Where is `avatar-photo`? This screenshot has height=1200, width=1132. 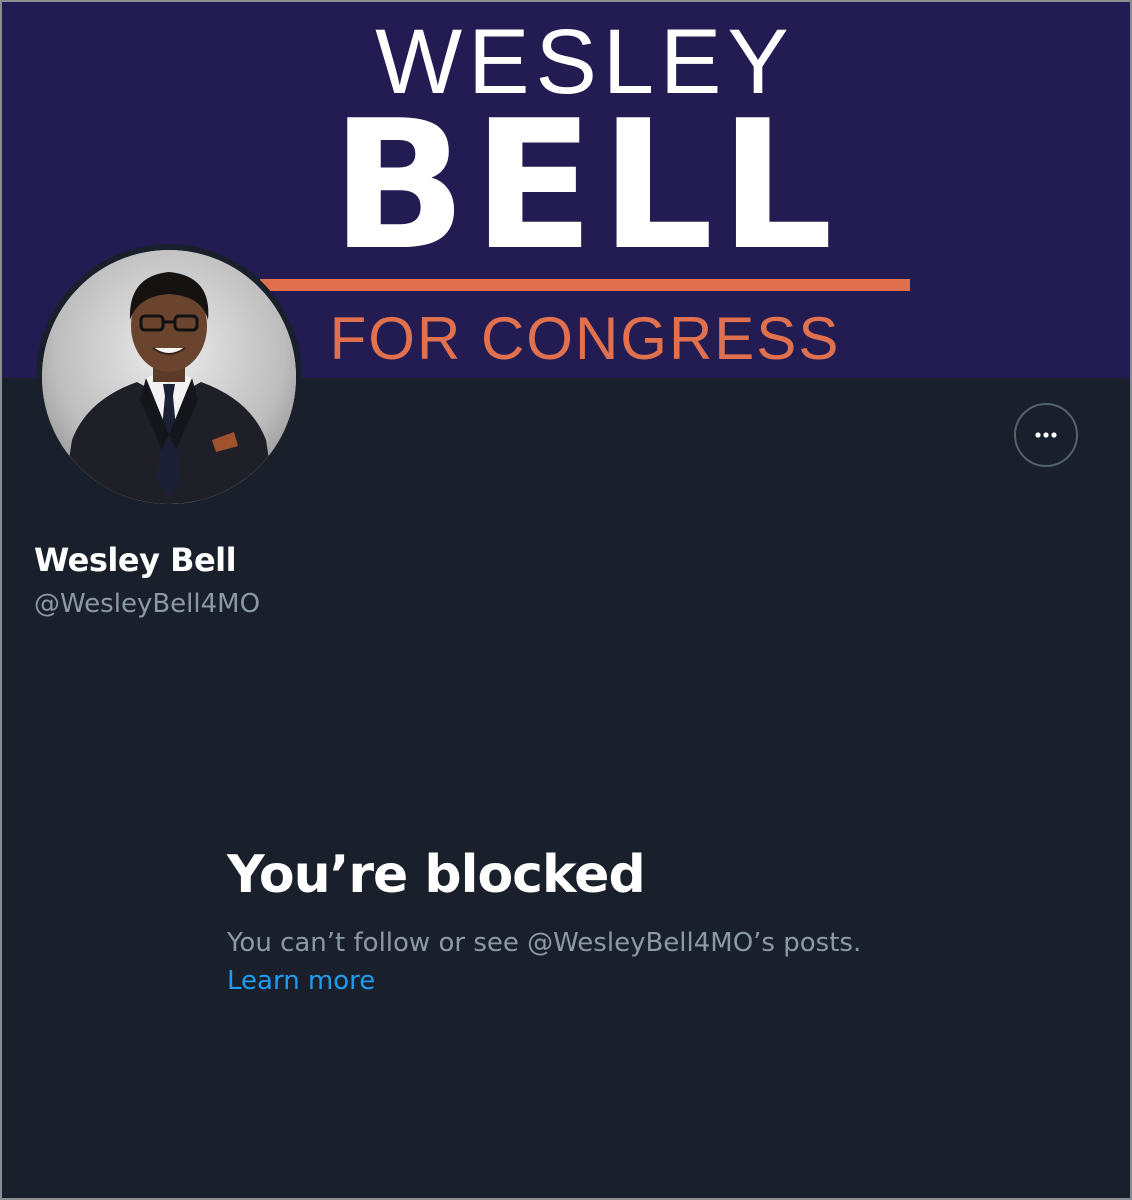
avatar-photo is located at coordinates (169, 377).